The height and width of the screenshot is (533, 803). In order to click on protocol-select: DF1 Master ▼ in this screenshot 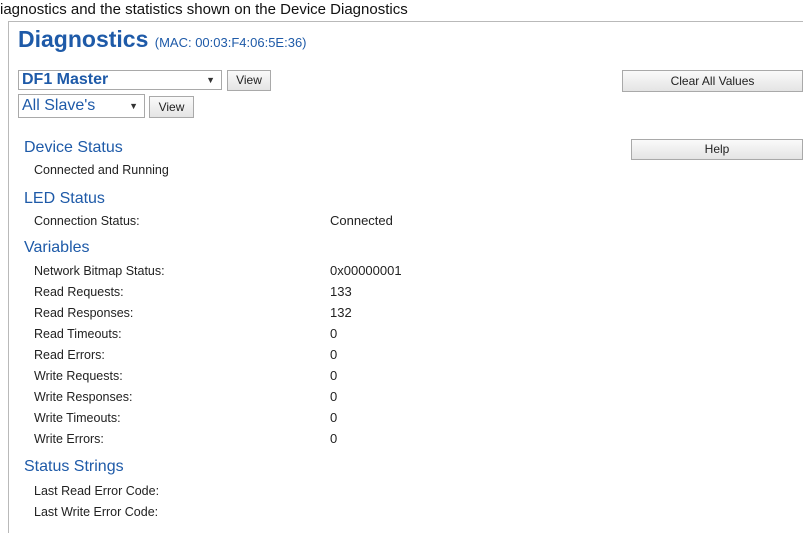, I will do `click(120, 80)`.